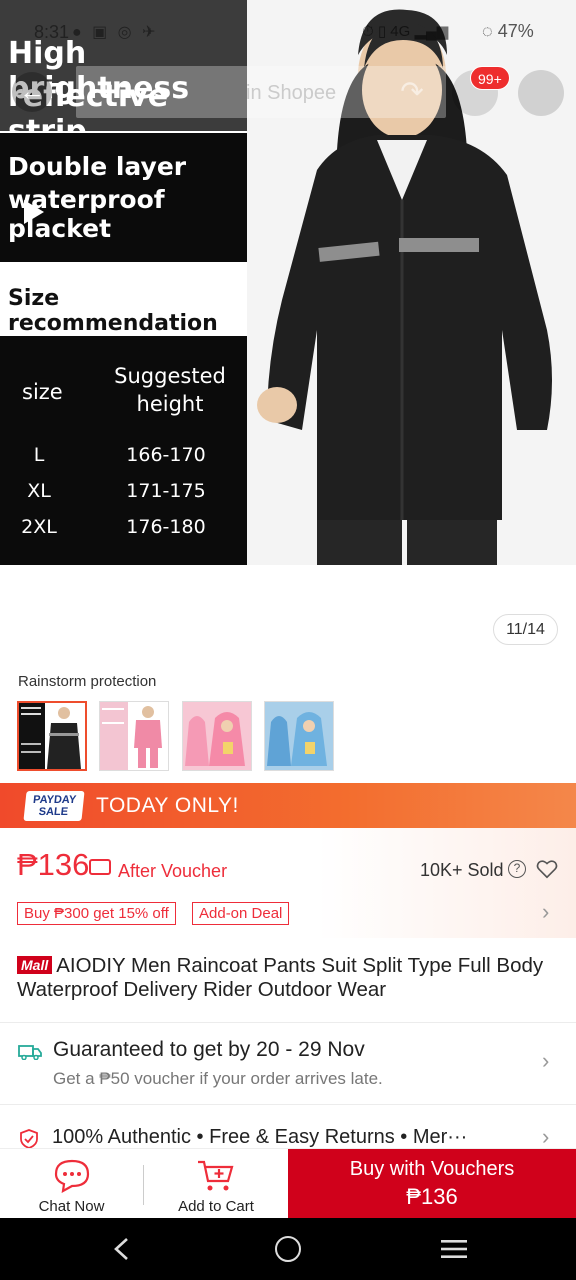 The image size is (576, 1280). What do you see at coordinates (123, 299) in the screenshot?
I see `size-recommendation-heading: Size recommendation` at bounding box center [123, 299].